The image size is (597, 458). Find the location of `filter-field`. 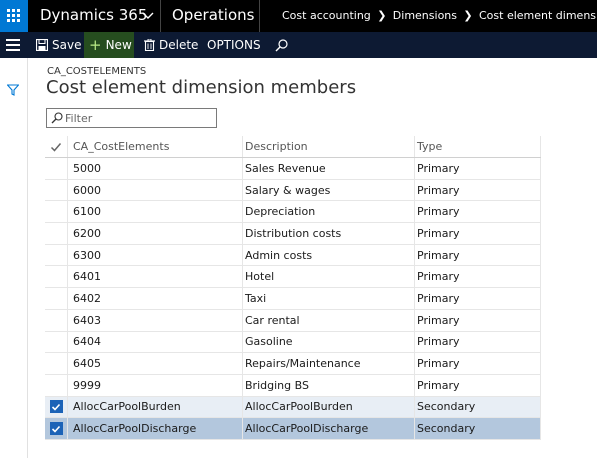

filter-field is located at coordinates (131, 118).